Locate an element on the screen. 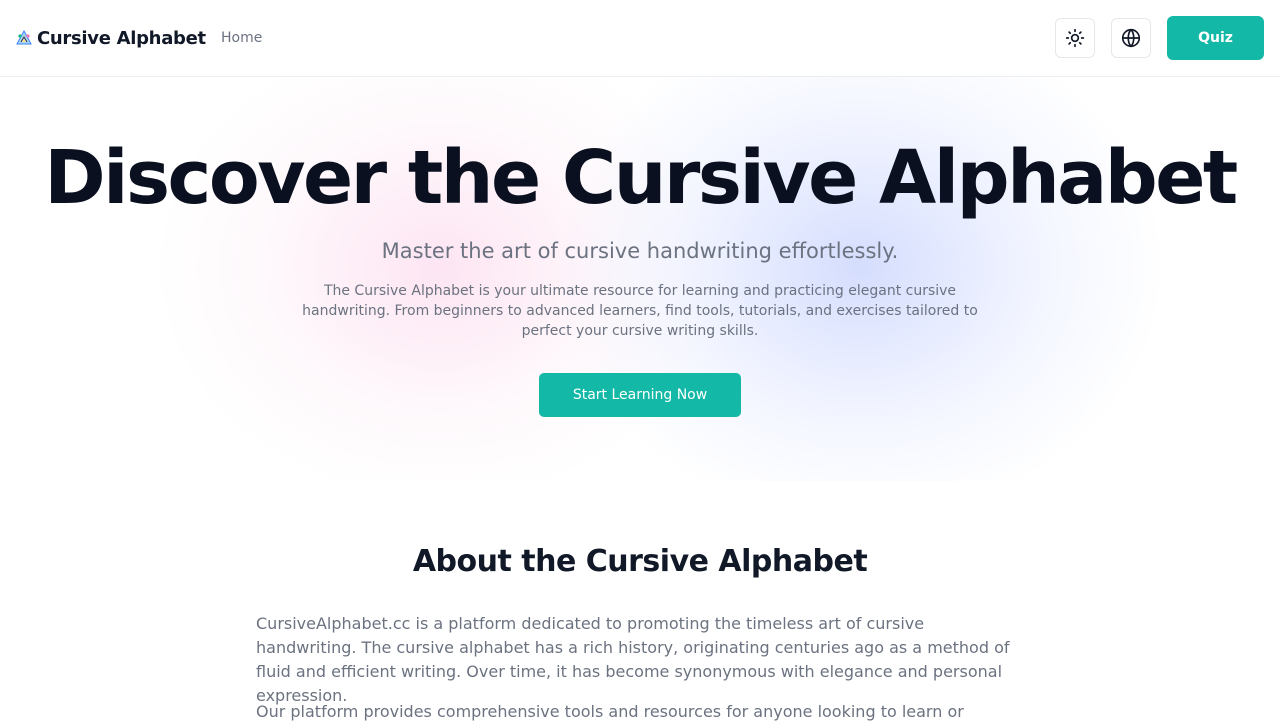  hero-title: Discover the Cursive Alphabet is located at coordinates (641, 178).